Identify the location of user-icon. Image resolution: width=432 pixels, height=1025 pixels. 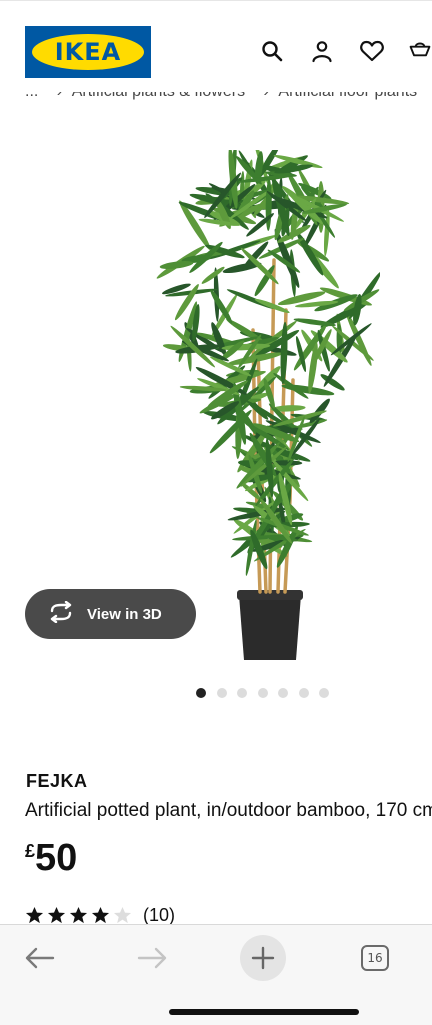
(322, 51).